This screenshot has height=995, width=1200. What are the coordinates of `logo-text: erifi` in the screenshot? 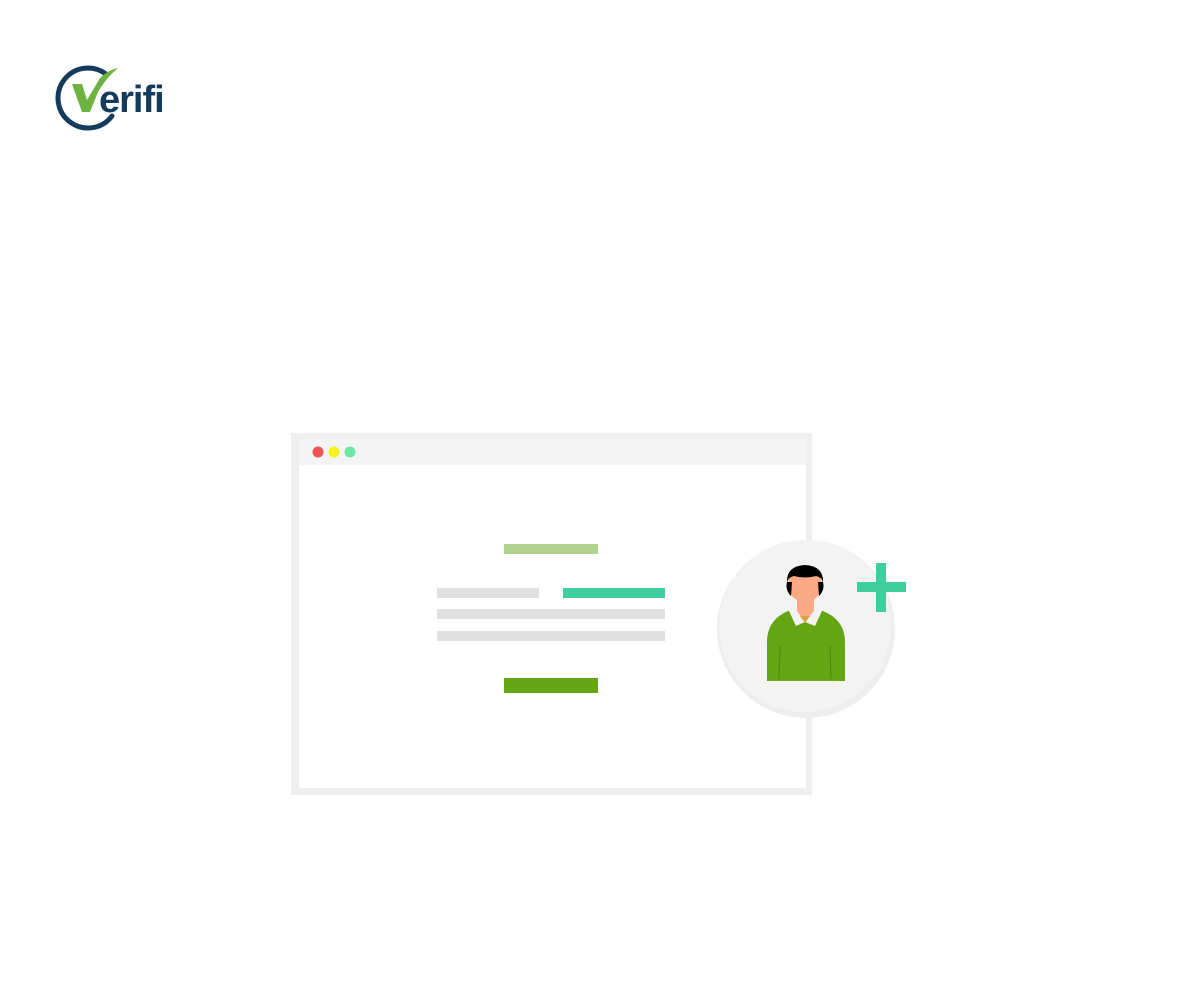 It's located at (131, 100).